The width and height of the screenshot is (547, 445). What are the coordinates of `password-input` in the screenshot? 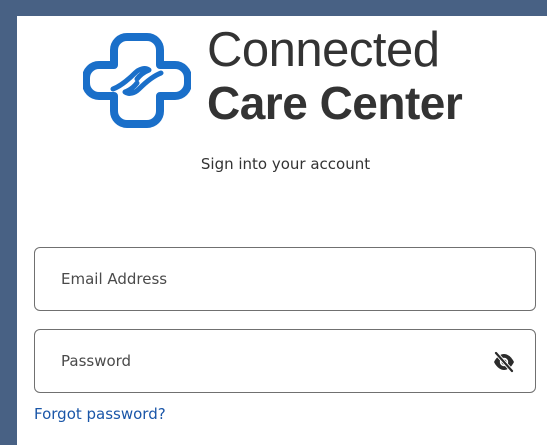 It's located at (271, 361).